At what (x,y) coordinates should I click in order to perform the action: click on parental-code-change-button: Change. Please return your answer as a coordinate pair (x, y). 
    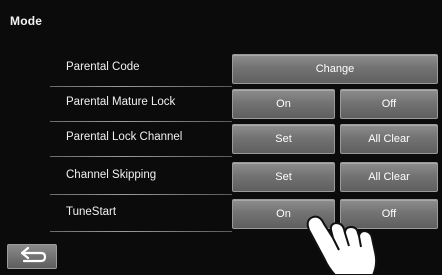
    Looking at the image, I should click on (335, 69).